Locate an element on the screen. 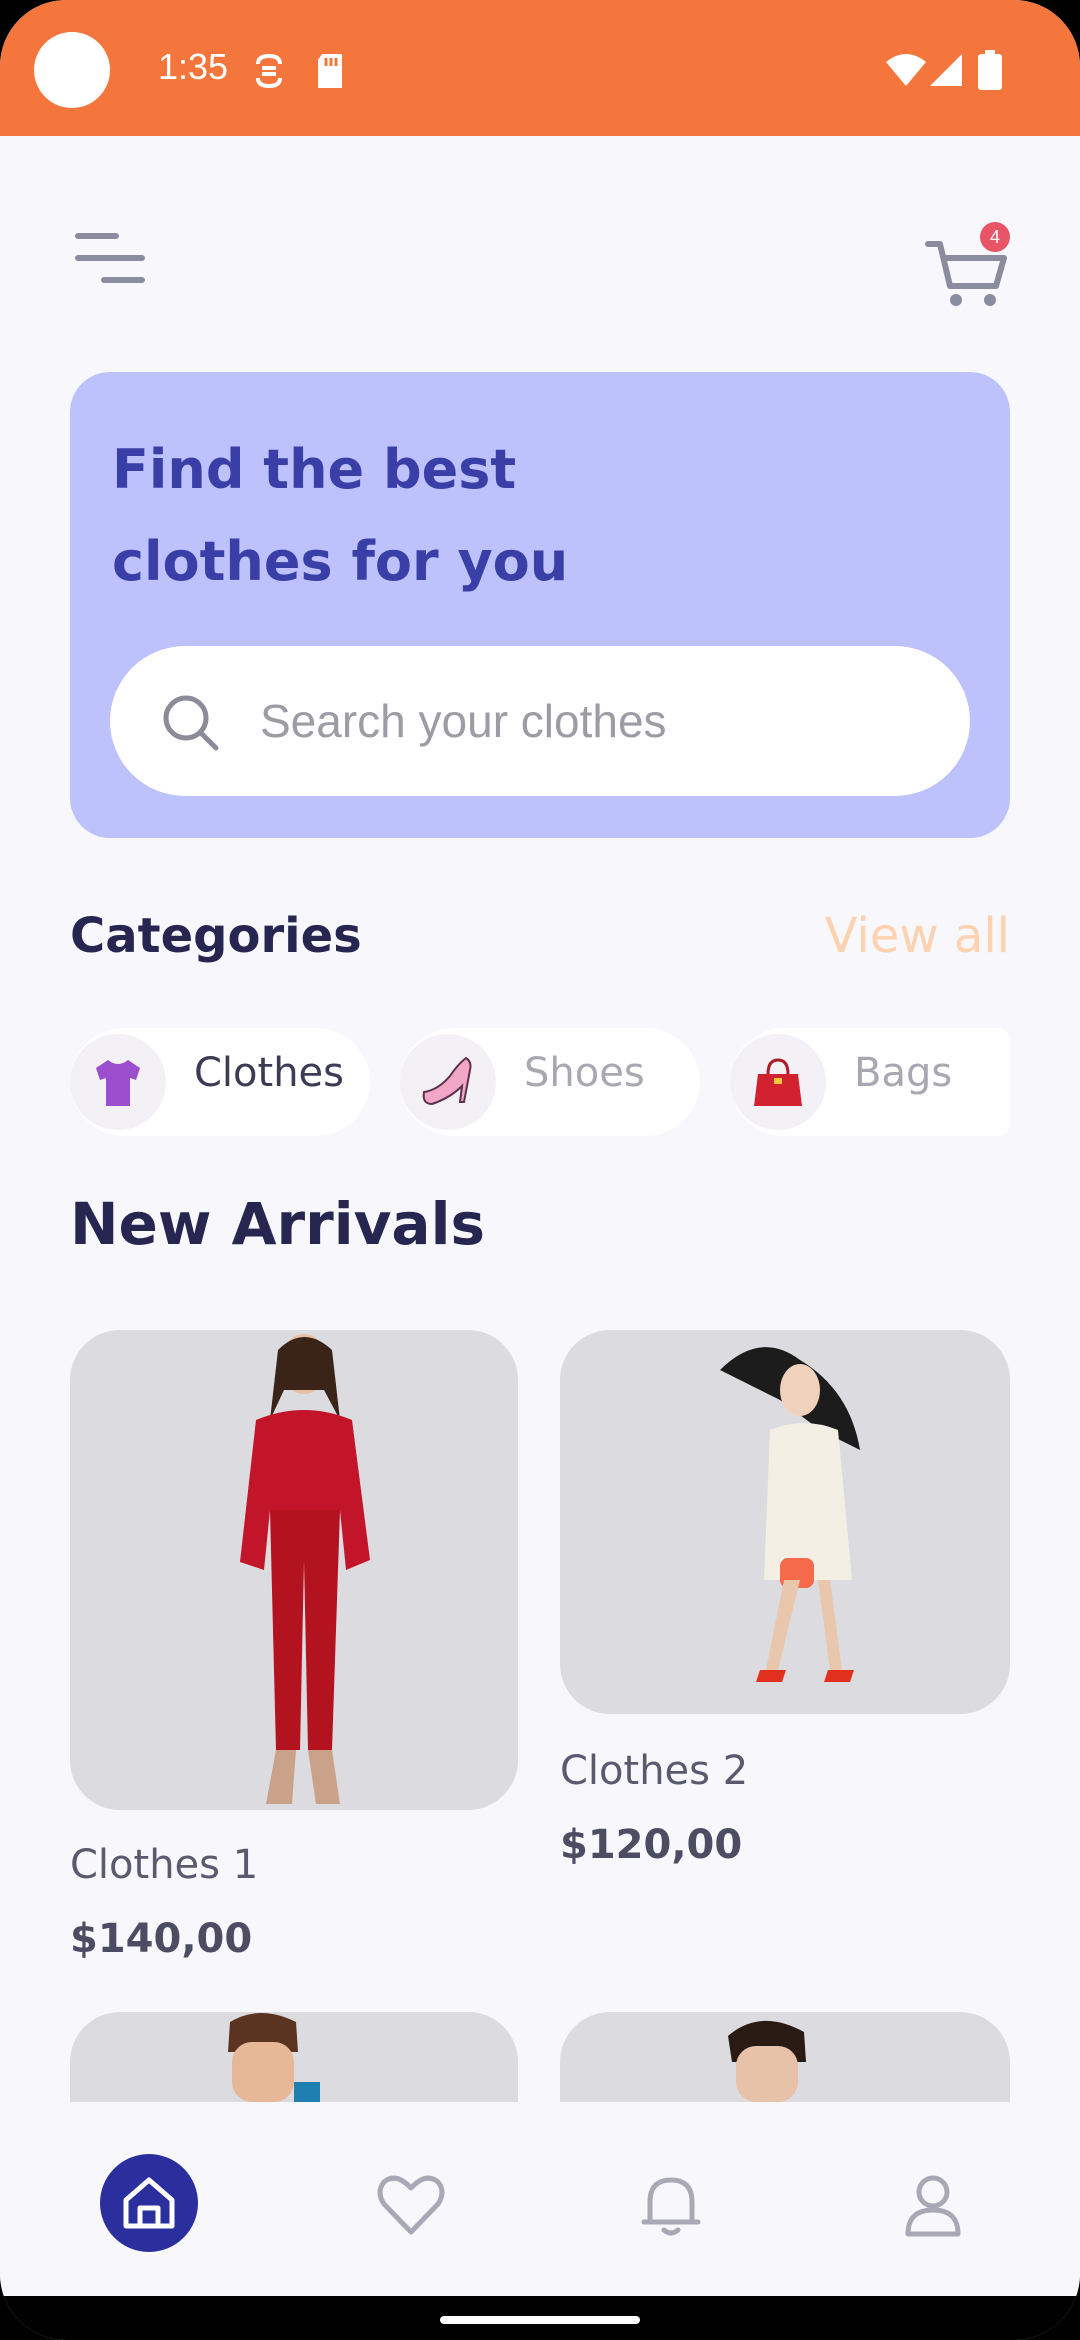  high-heel-icon is located at coordinates (447, 1081).